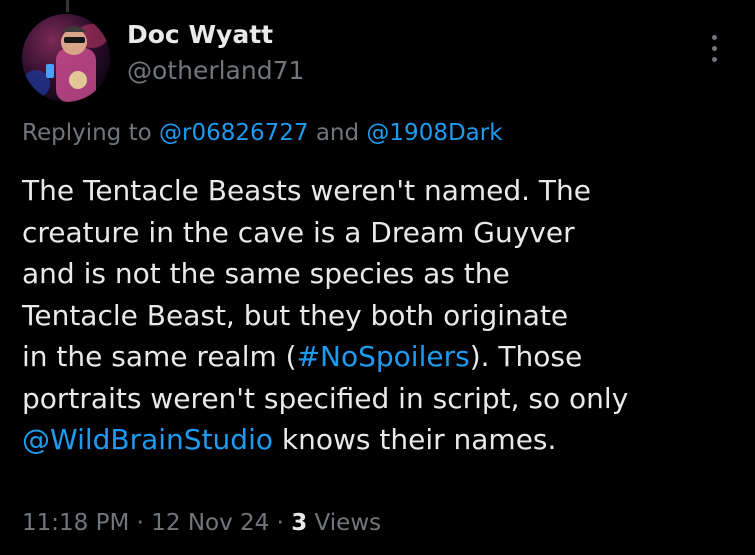 The image size is (755, 555). Describe the element at coordinates (307, 190) in the screenshot. I see `tweet-text-segment: The Tentacle Beasts weren't named. The` at that location.